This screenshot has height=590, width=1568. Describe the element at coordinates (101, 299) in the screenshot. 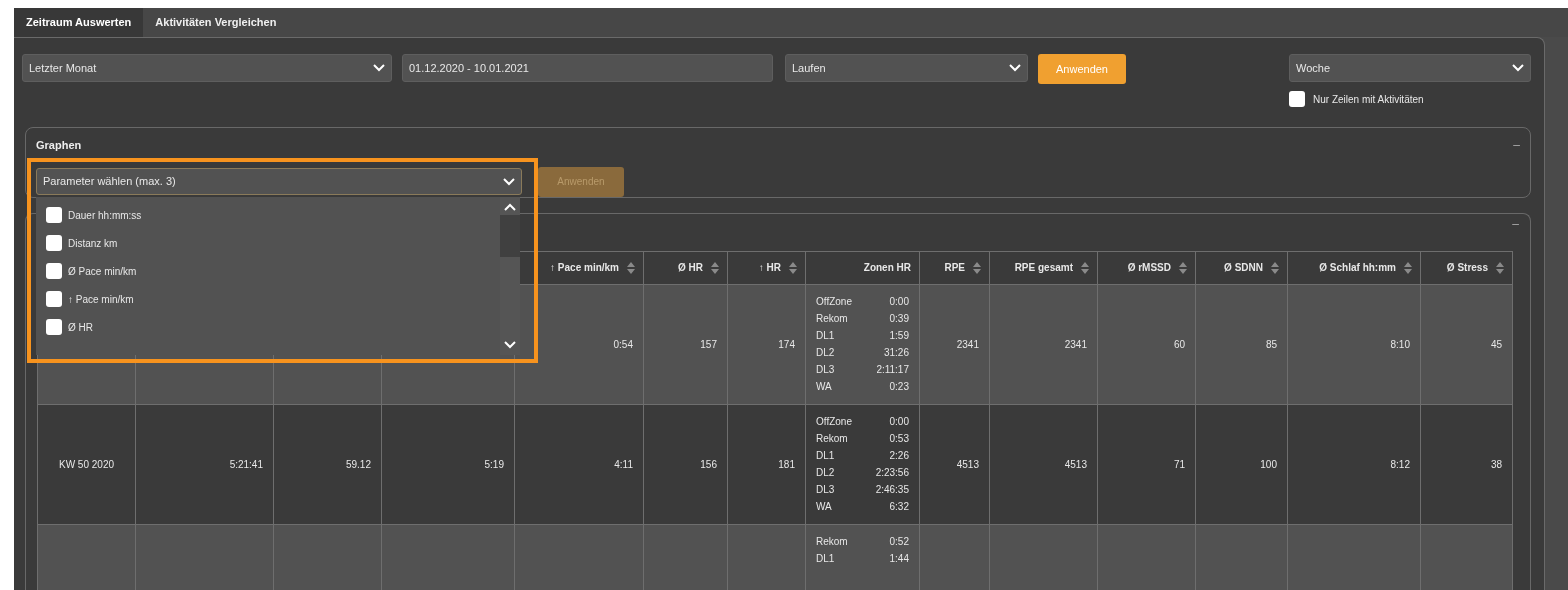

I see `option-label: ↑ Pace min/km` at that location.